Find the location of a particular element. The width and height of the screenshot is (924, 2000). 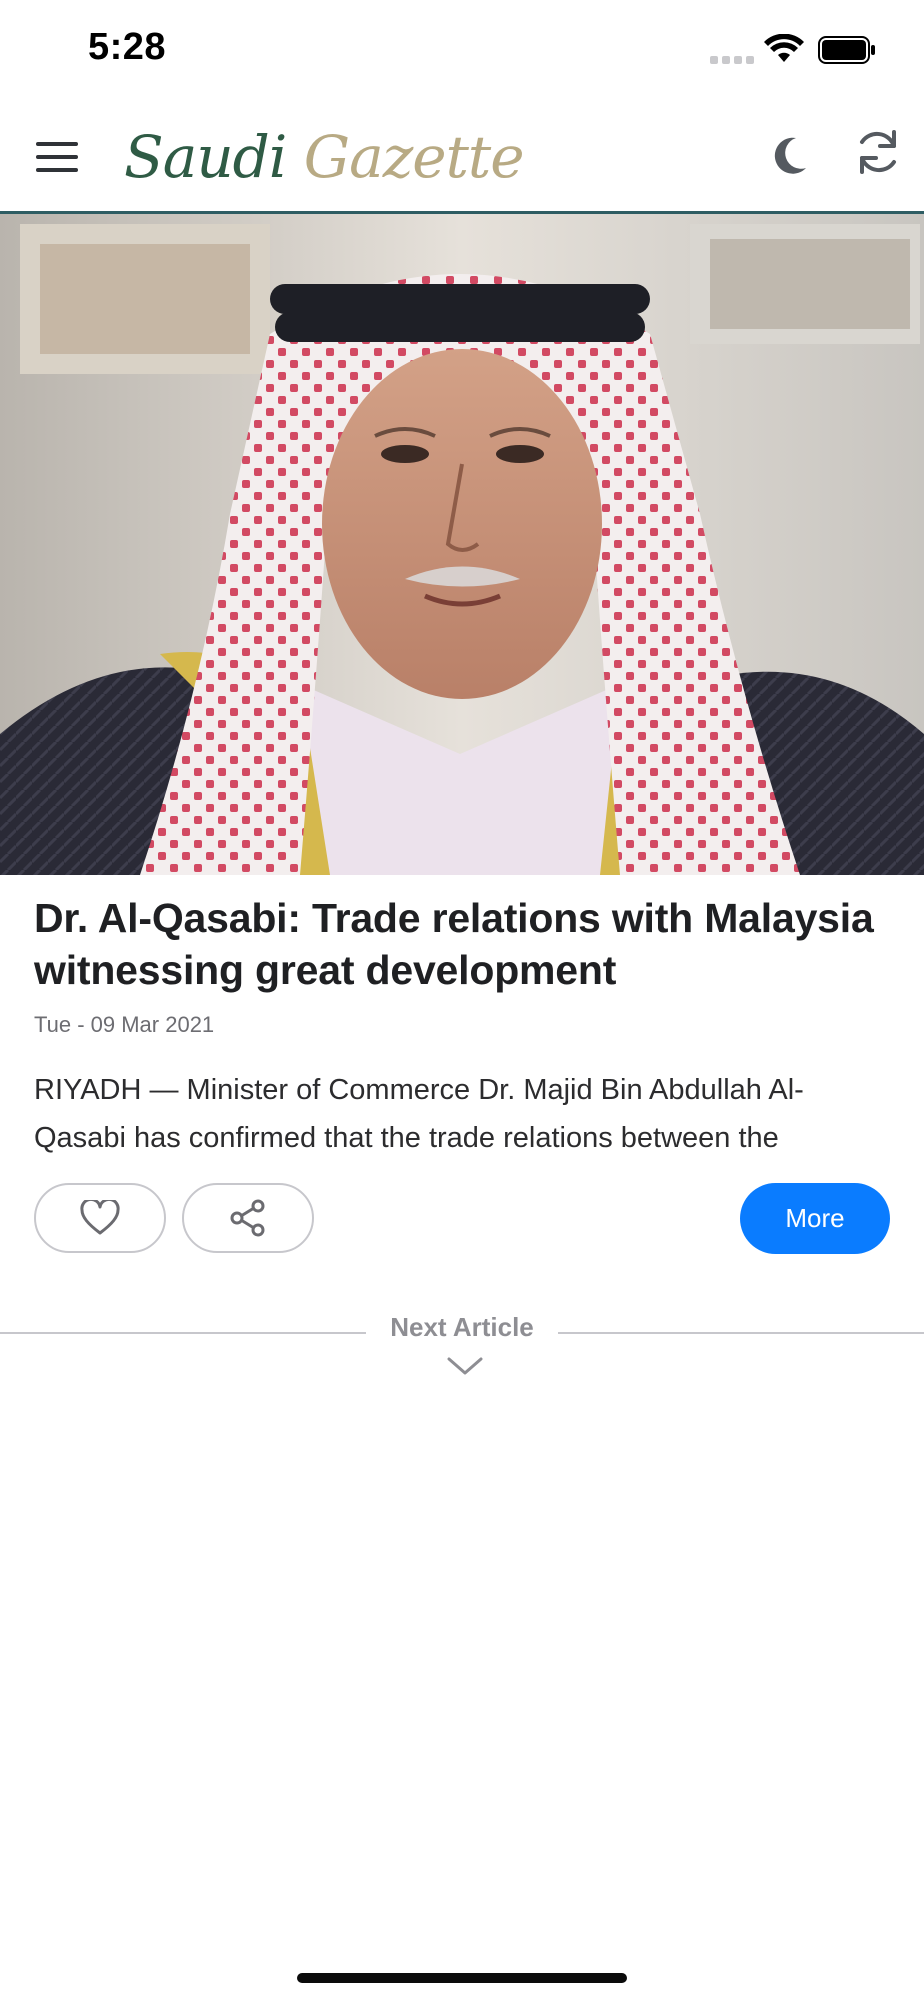

app-header: Saudi Gazette is located at coordinates (462, 157).